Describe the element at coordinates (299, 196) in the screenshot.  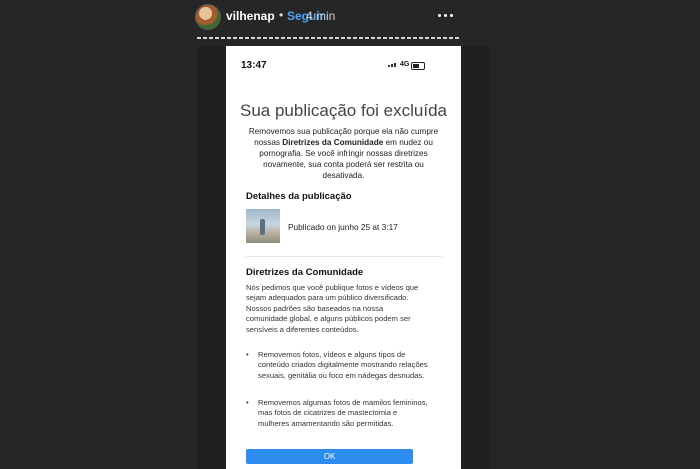
I see `details-heading: Detalhes da publicação` at that location.